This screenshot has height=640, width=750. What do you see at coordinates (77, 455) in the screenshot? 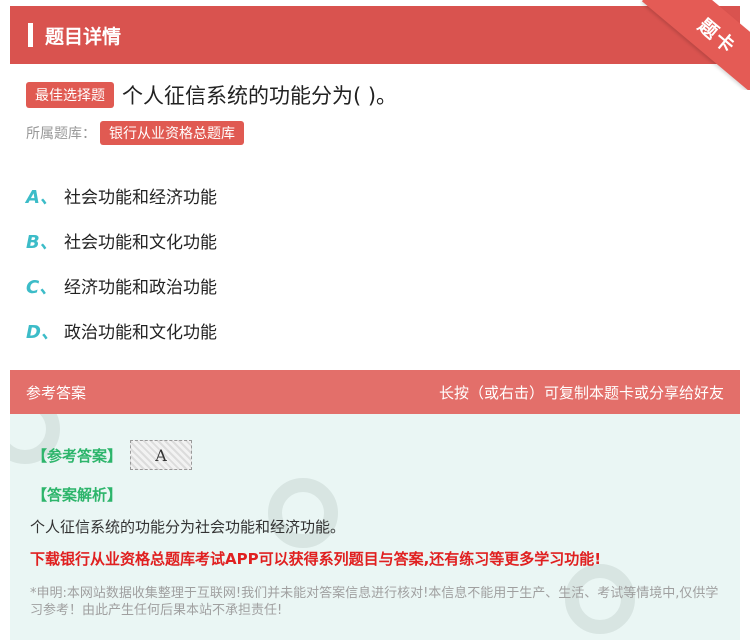
I see `reference-answer-label: 【参考答案】` at bounding box center [77, 455].